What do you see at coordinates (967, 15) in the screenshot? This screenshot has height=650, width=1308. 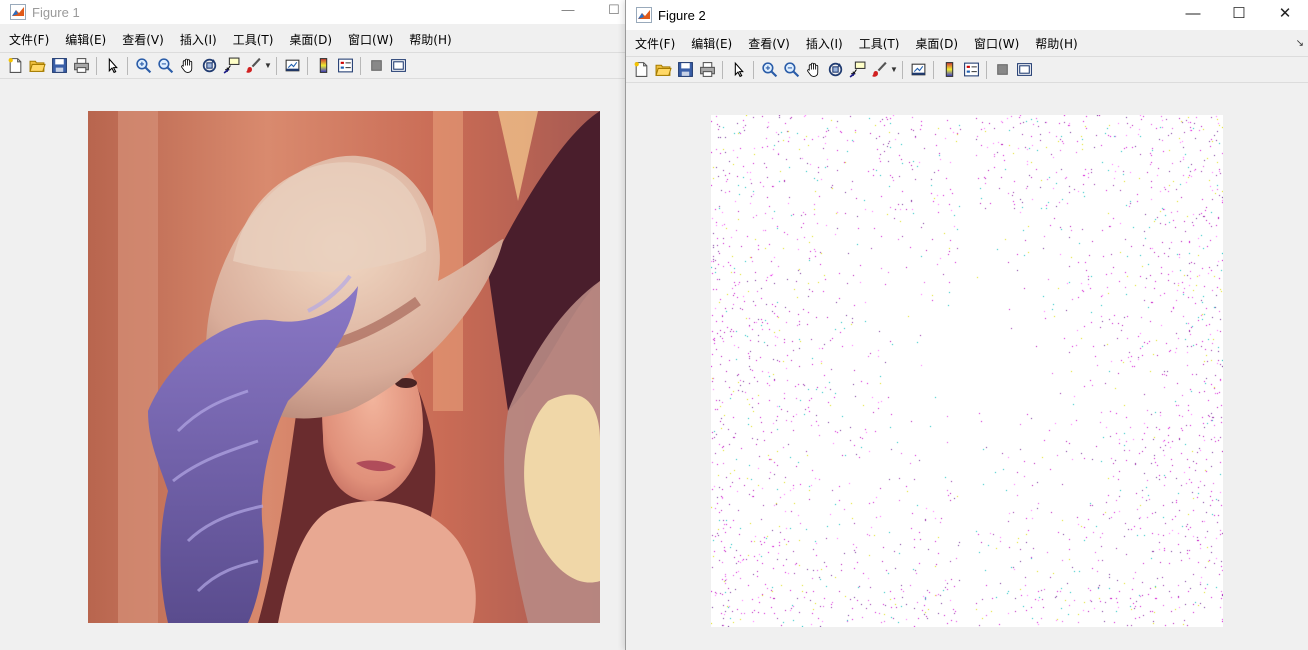 I see `title-bar: Figure 2 — ☐ ✕` at bounding box center [967, 15].